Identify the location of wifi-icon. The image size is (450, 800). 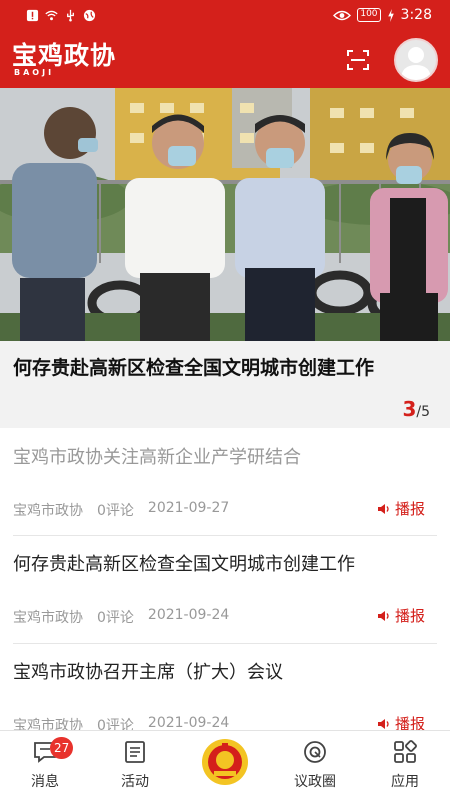
(51, 15).